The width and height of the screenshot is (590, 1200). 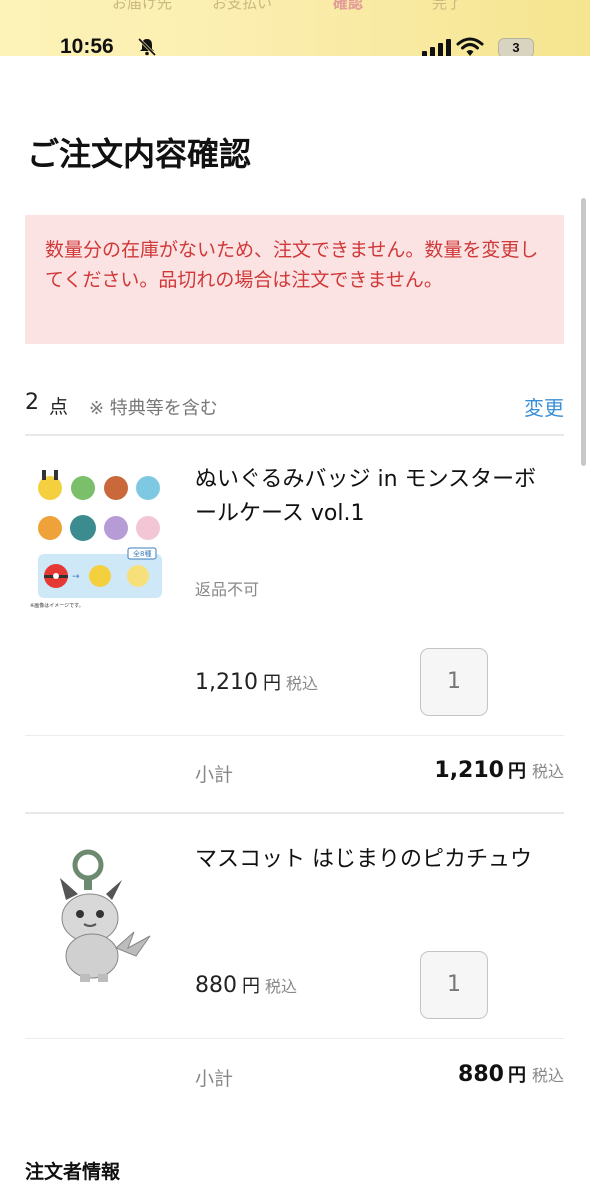 What do you see at coordinates (375, 860) in the screenshot?
I see `item-name: マスコット はじまりのピカチュウ` at bounding box center [375, 860].